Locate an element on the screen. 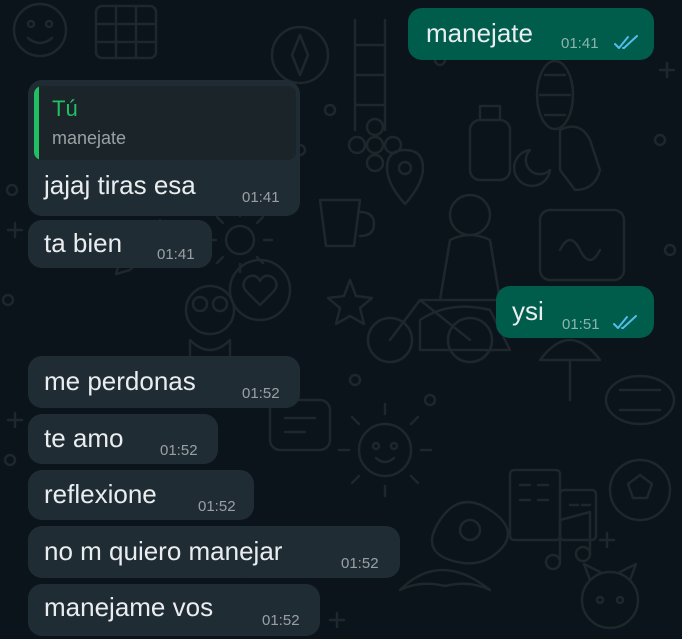 The width and height of the screenshot is (682, 639). message-bubble-incoming: te amo 01:52 is located at coordinates (123, 439).